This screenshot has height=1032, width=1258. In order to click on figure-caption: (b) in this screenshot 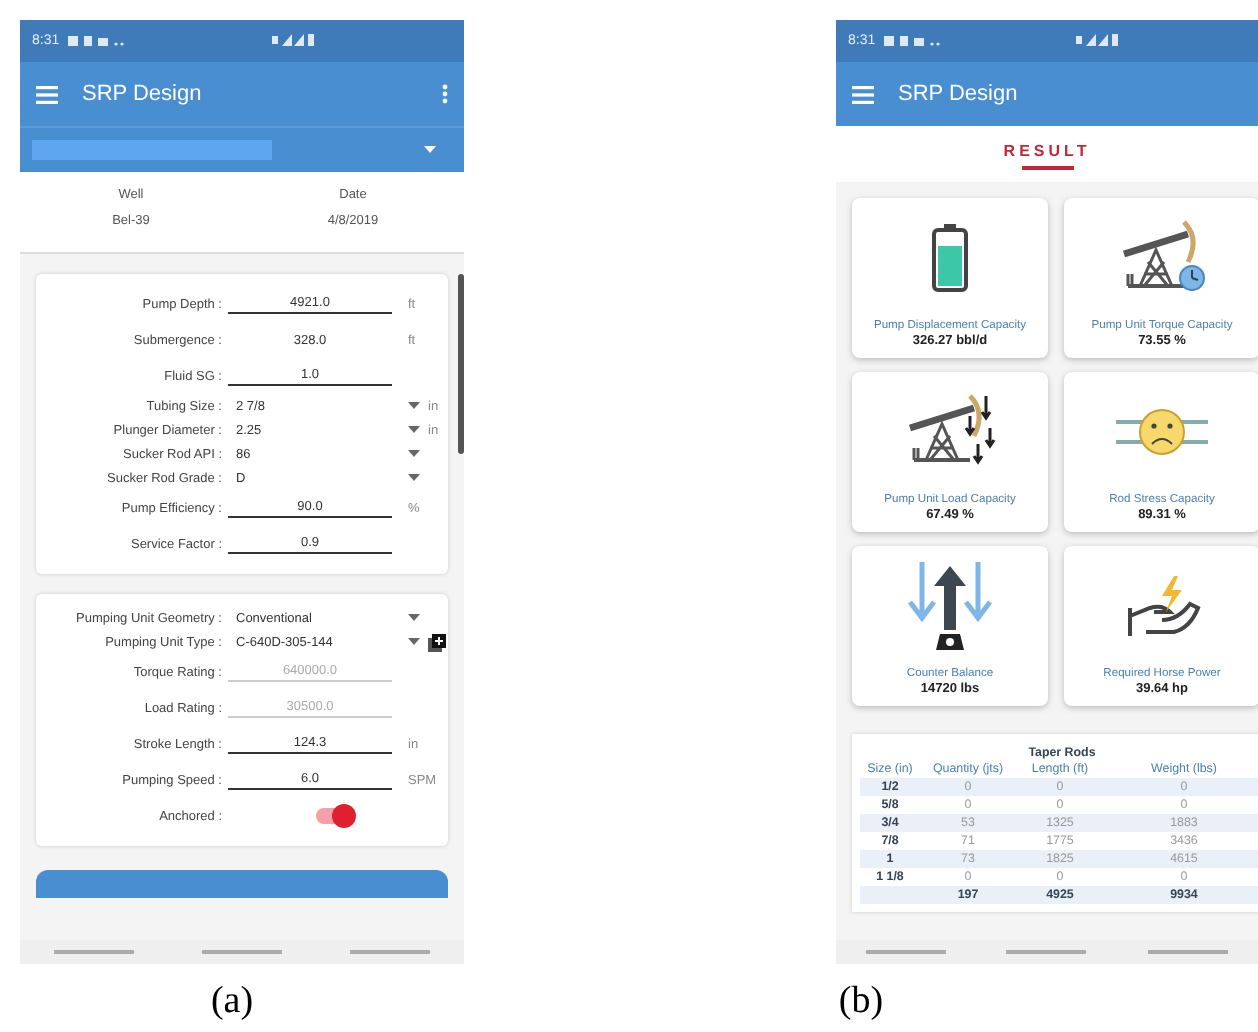, I will do `click(861, 1002)`.